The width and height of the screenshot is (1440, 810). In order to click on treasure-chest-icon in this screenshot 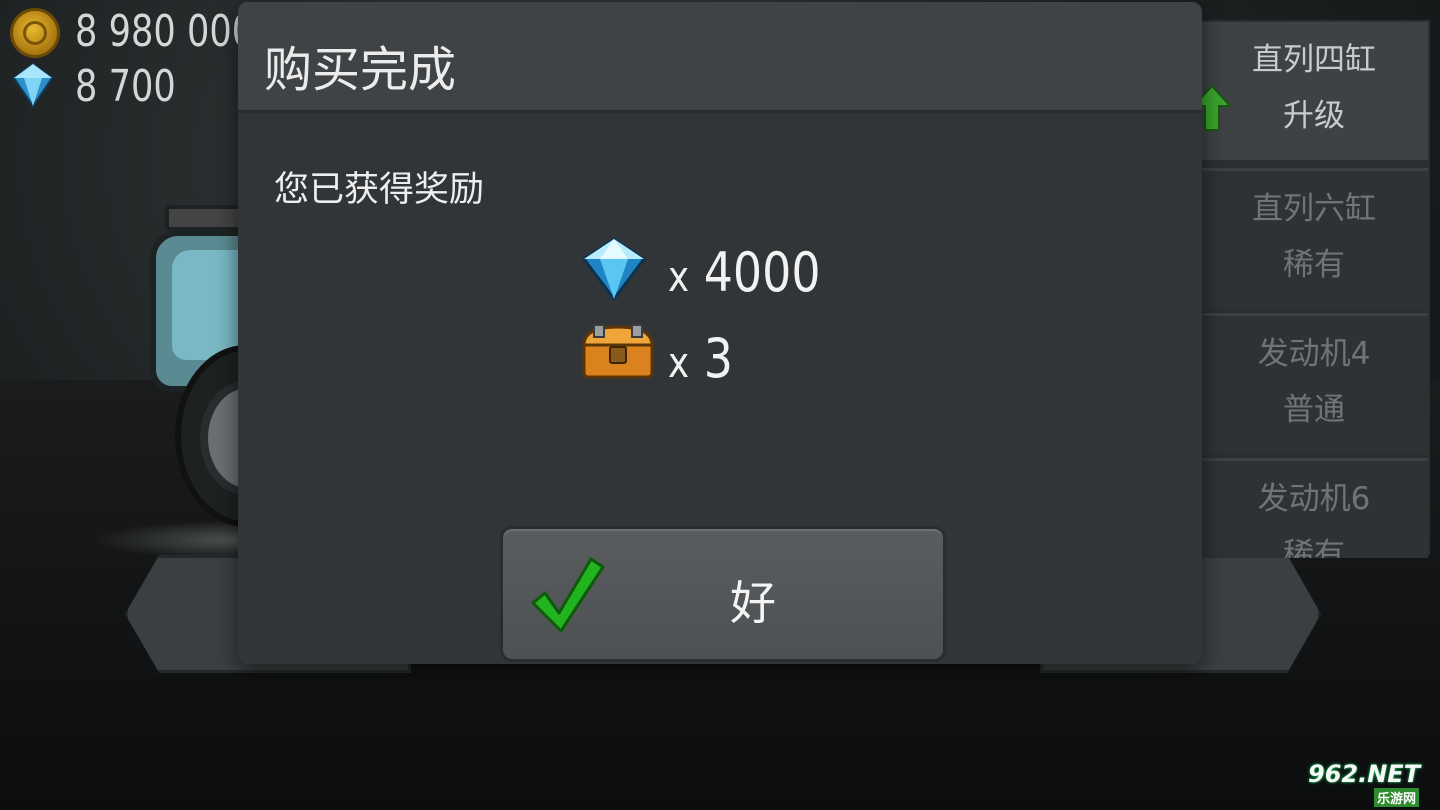, I will do `click(618, 351)`.